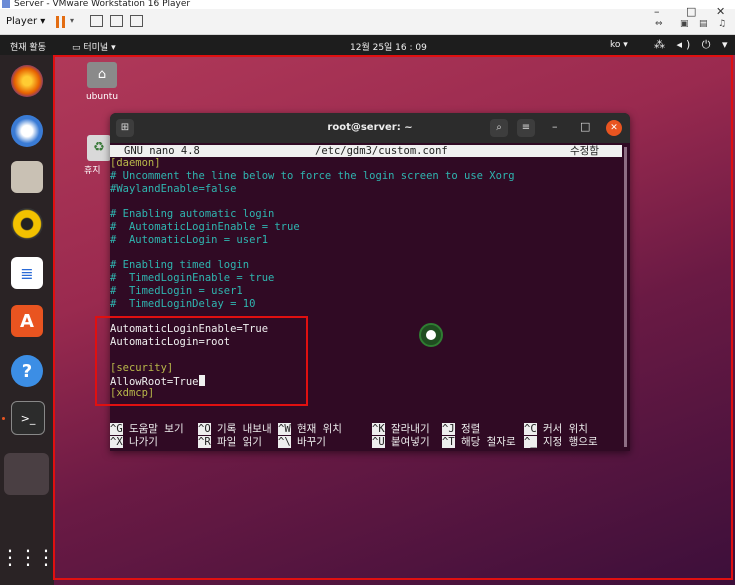 The width and height of the screenshot is (735, 585). Describe the element at coordinates (176, 291) in the screenshot. I see `editor-line: # TimedLogin = user1` at that location.